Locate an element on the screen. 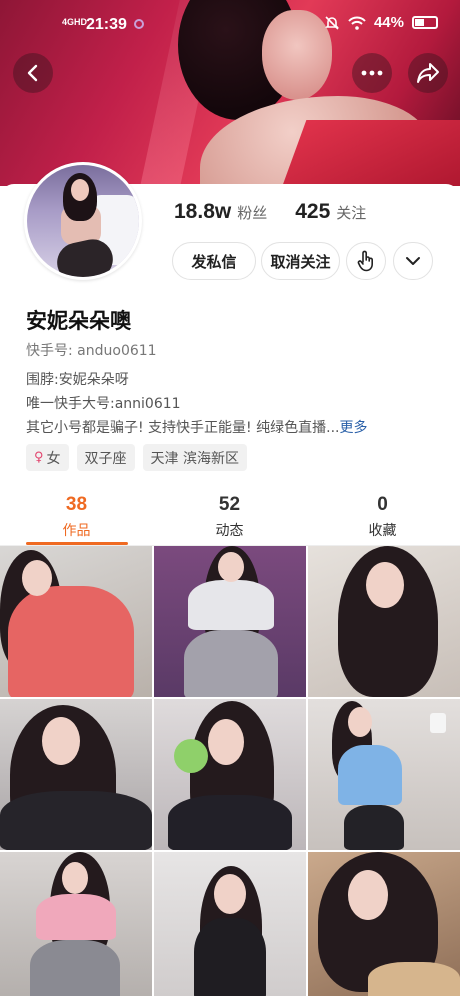 The height and width of the screenshot is (996, 460). share-button is located at coordinates (428, 73).